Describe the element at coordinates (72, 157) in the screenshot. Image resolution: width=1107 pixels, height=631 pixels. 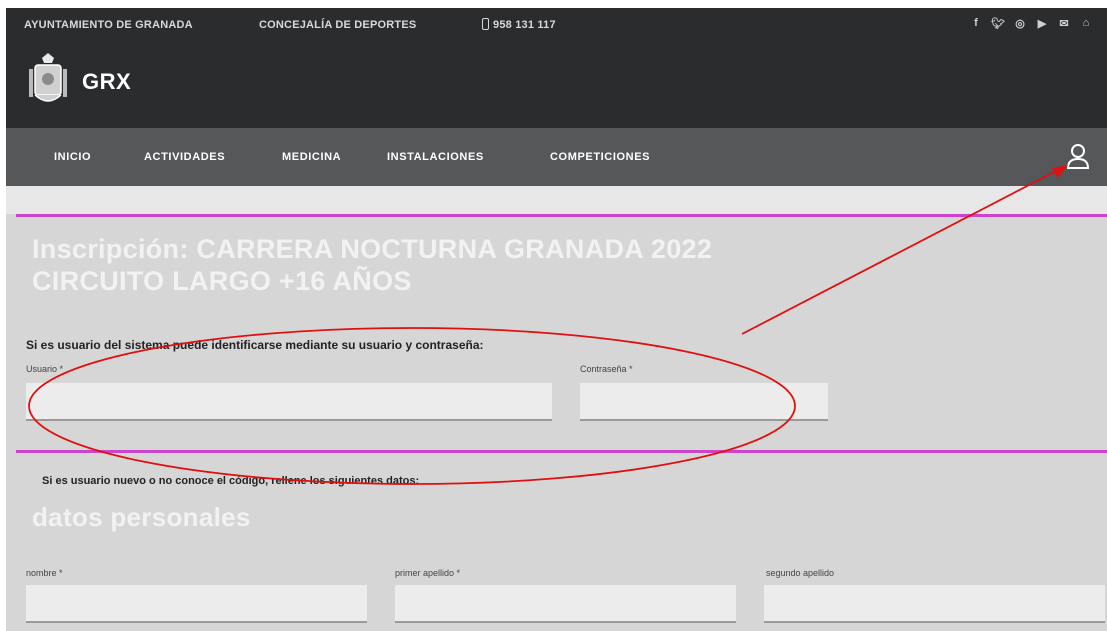
I see `nav-item-inicio: INICIO` at that location.